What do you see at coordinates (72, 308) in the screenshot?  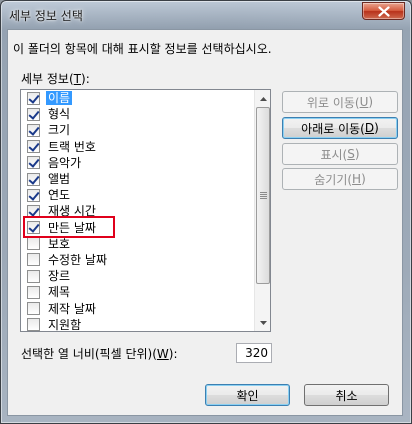 I see `item-label: 제작 날짜` at bounding box center [72, 308].